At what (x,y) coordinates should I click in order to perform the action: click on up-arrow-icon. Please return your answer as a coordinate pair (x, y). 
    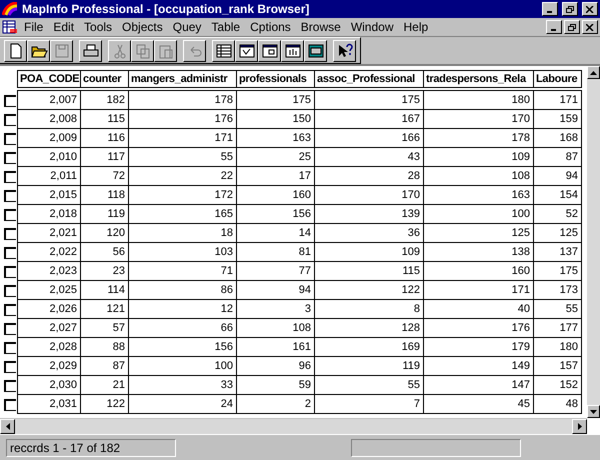
    Looking at the image, I should click on (593, 72).